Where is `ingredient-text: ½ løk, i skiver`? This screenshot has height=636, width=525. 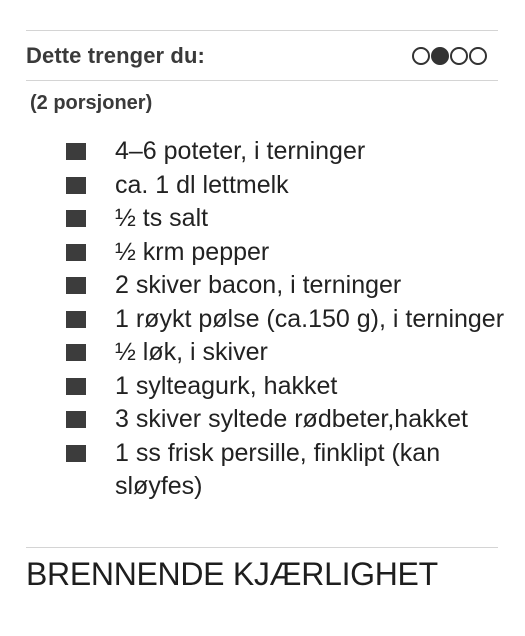
ingredient-text: ½ løk, i skiver is located at coordinates (191, 352).